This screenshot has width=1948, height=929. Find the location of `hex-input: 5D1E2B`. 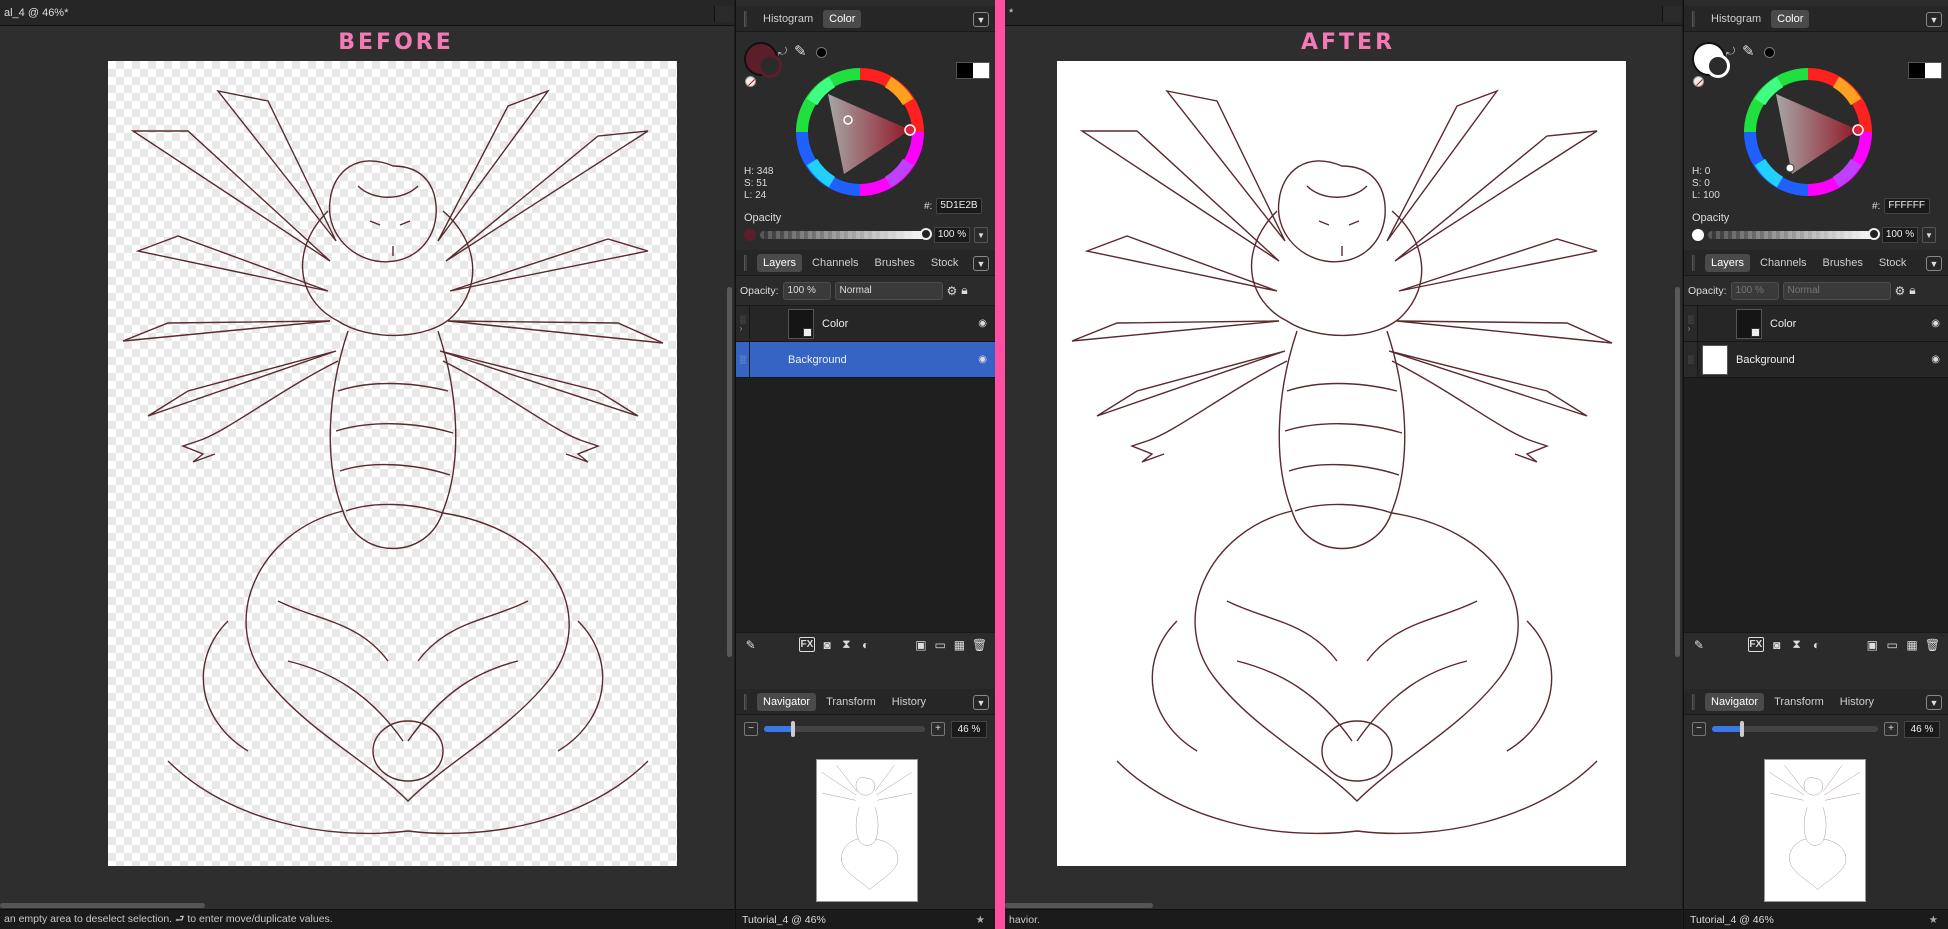

hex-input: 5D1E2B is located at coordinates (959, 206).